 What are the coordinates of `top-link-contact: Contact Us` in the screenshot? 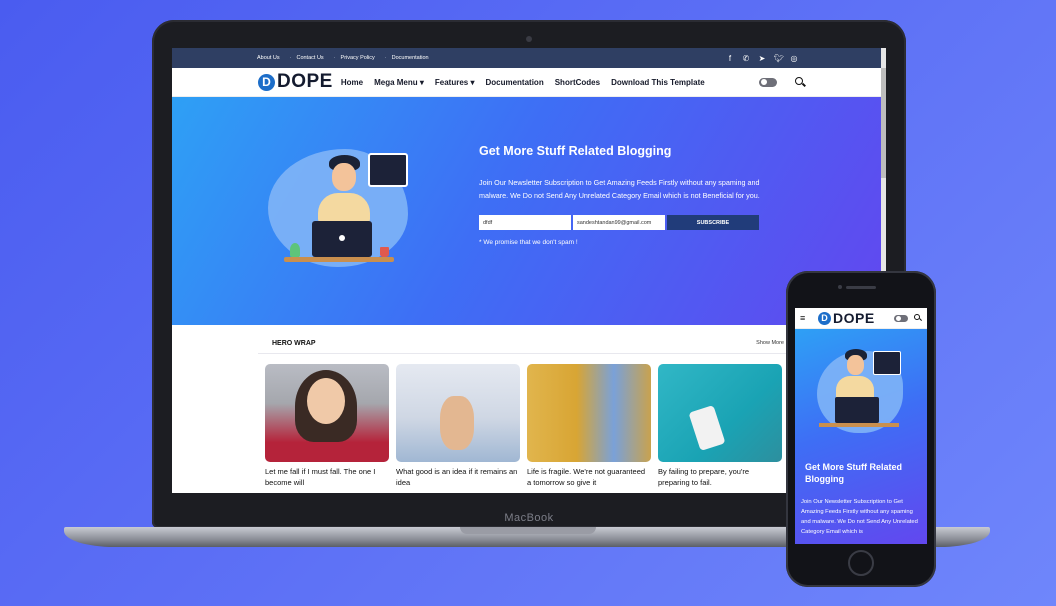 It's located at (307, 58).